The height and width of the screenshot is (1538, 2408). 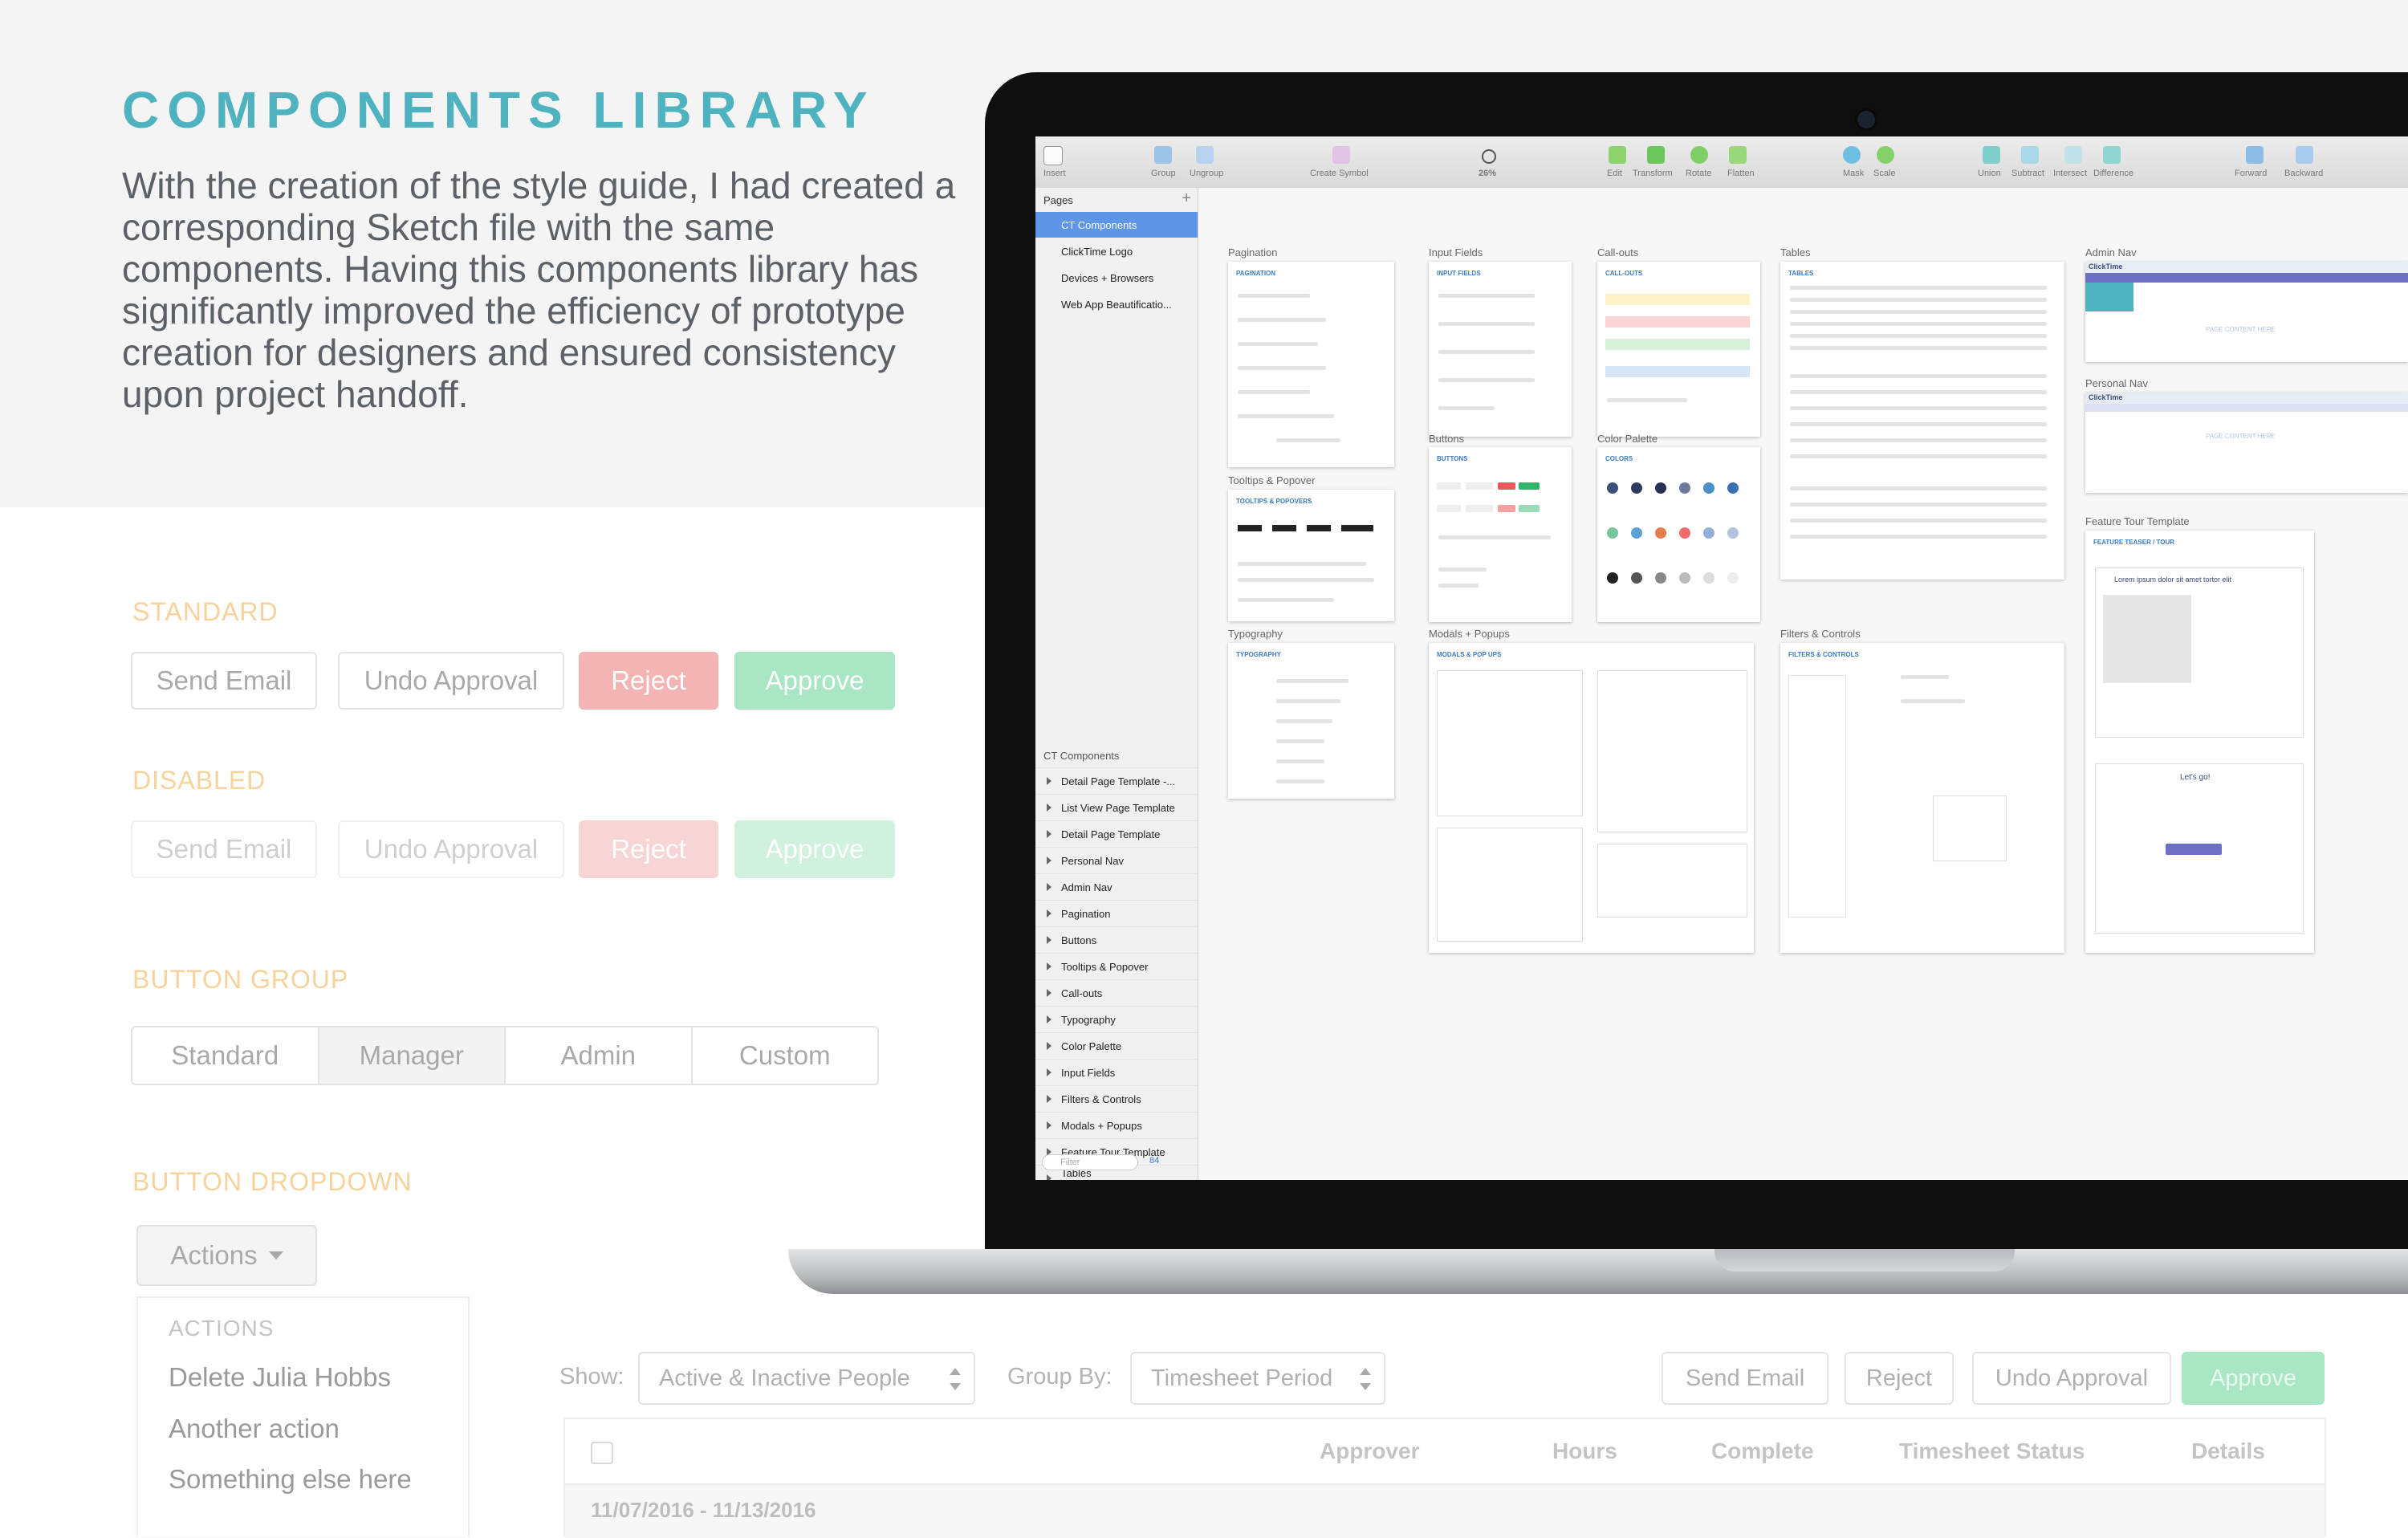 What do you see at coordinates (1116, 860) in the screenshot?
I see `artboard-item: Personal Nav` at bounding box center [1116, 860].